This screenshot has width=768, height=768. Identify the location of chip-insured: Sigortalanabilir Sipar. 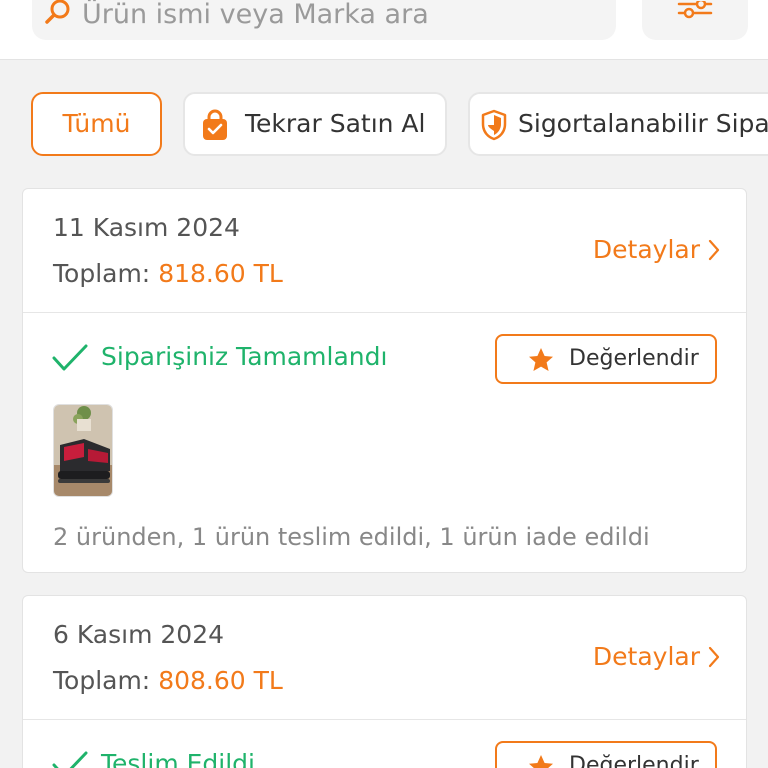
(618, 124).